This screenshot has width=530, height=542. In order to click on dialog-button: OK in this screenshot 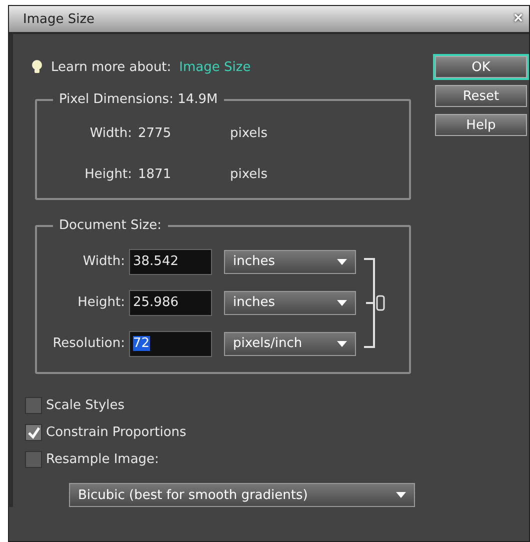, I will do `click(481, 67)`.